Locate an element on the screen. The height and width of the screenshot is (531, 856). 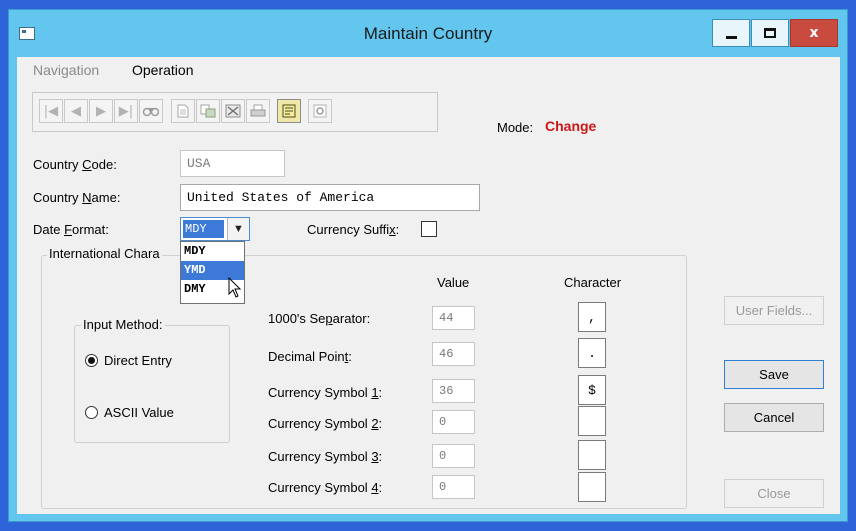
currency-symbol-3-value-field: 0 is located at coordinates (453, 456).